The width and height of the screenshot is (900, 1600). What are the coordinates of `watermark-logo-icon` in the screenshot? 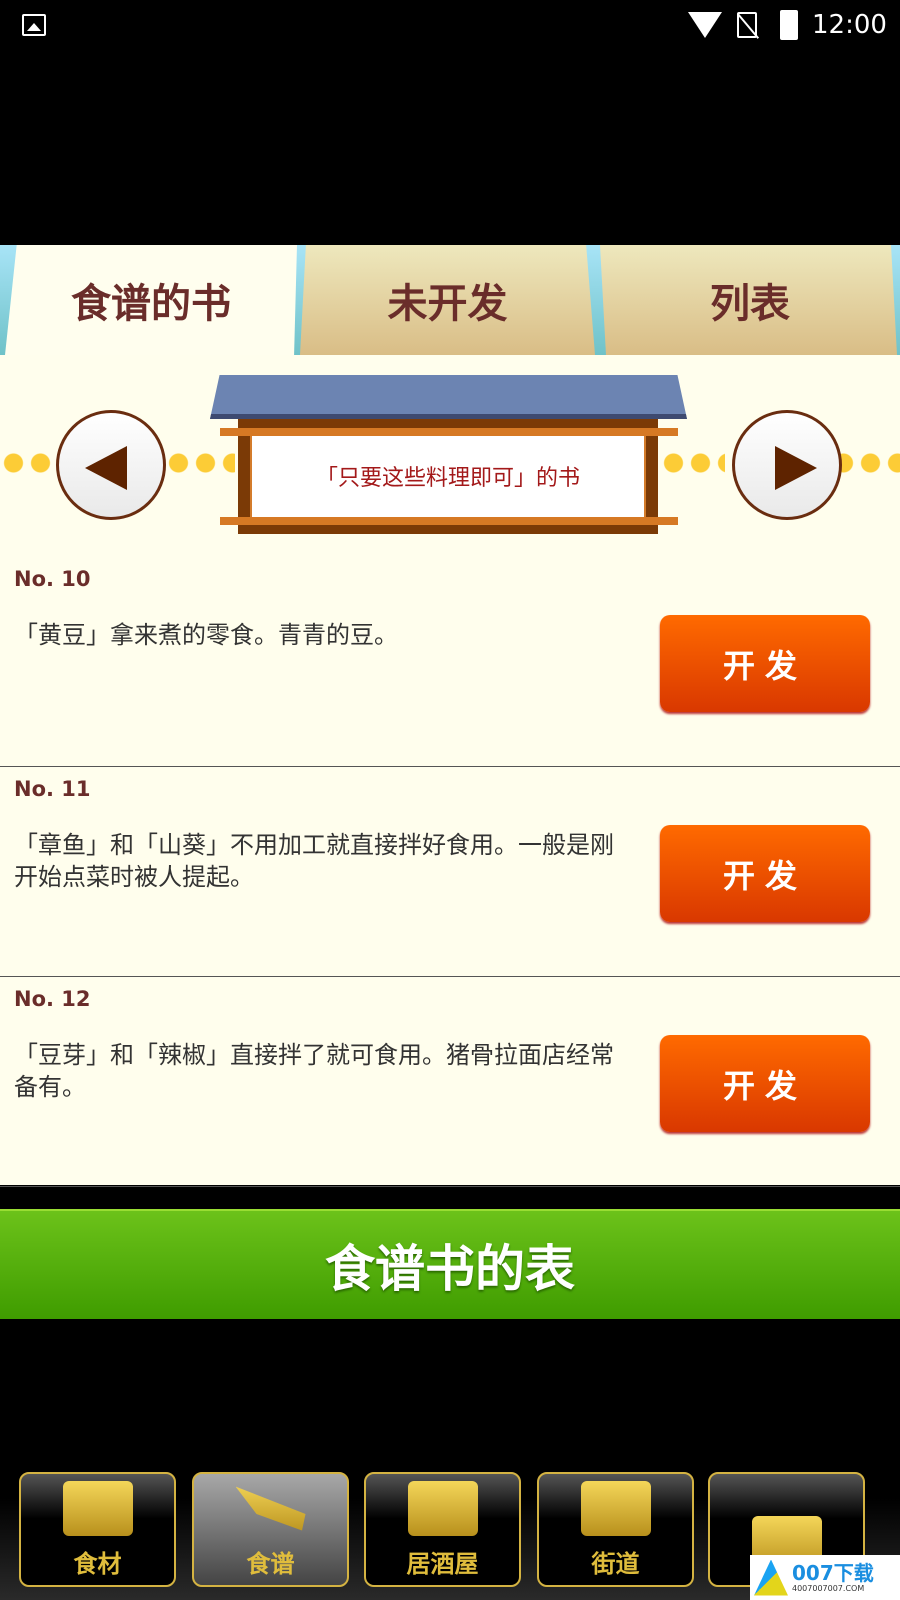 It's located at (771, 1577).